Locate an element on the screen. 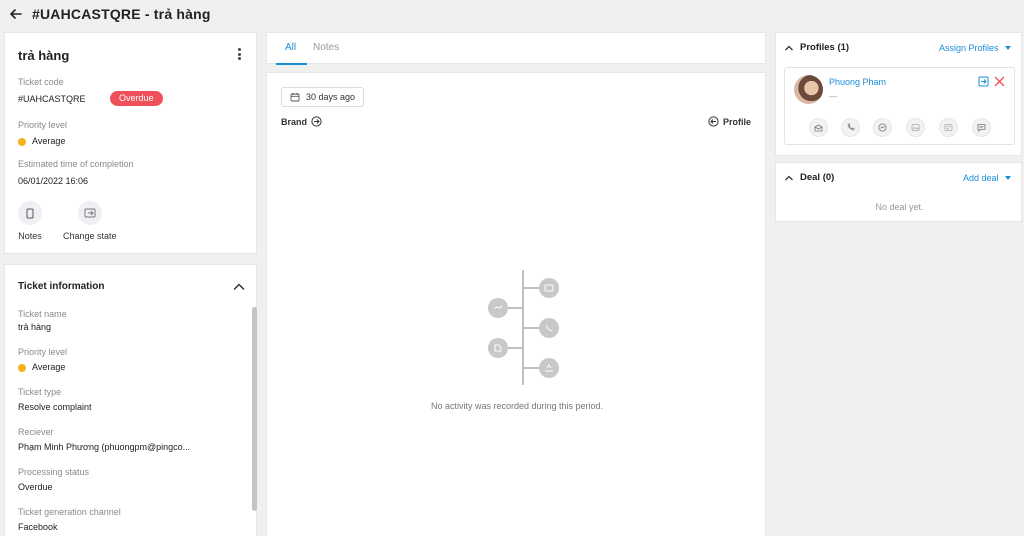  field-label-priority: Priority level is located at coordinates (43, 352).